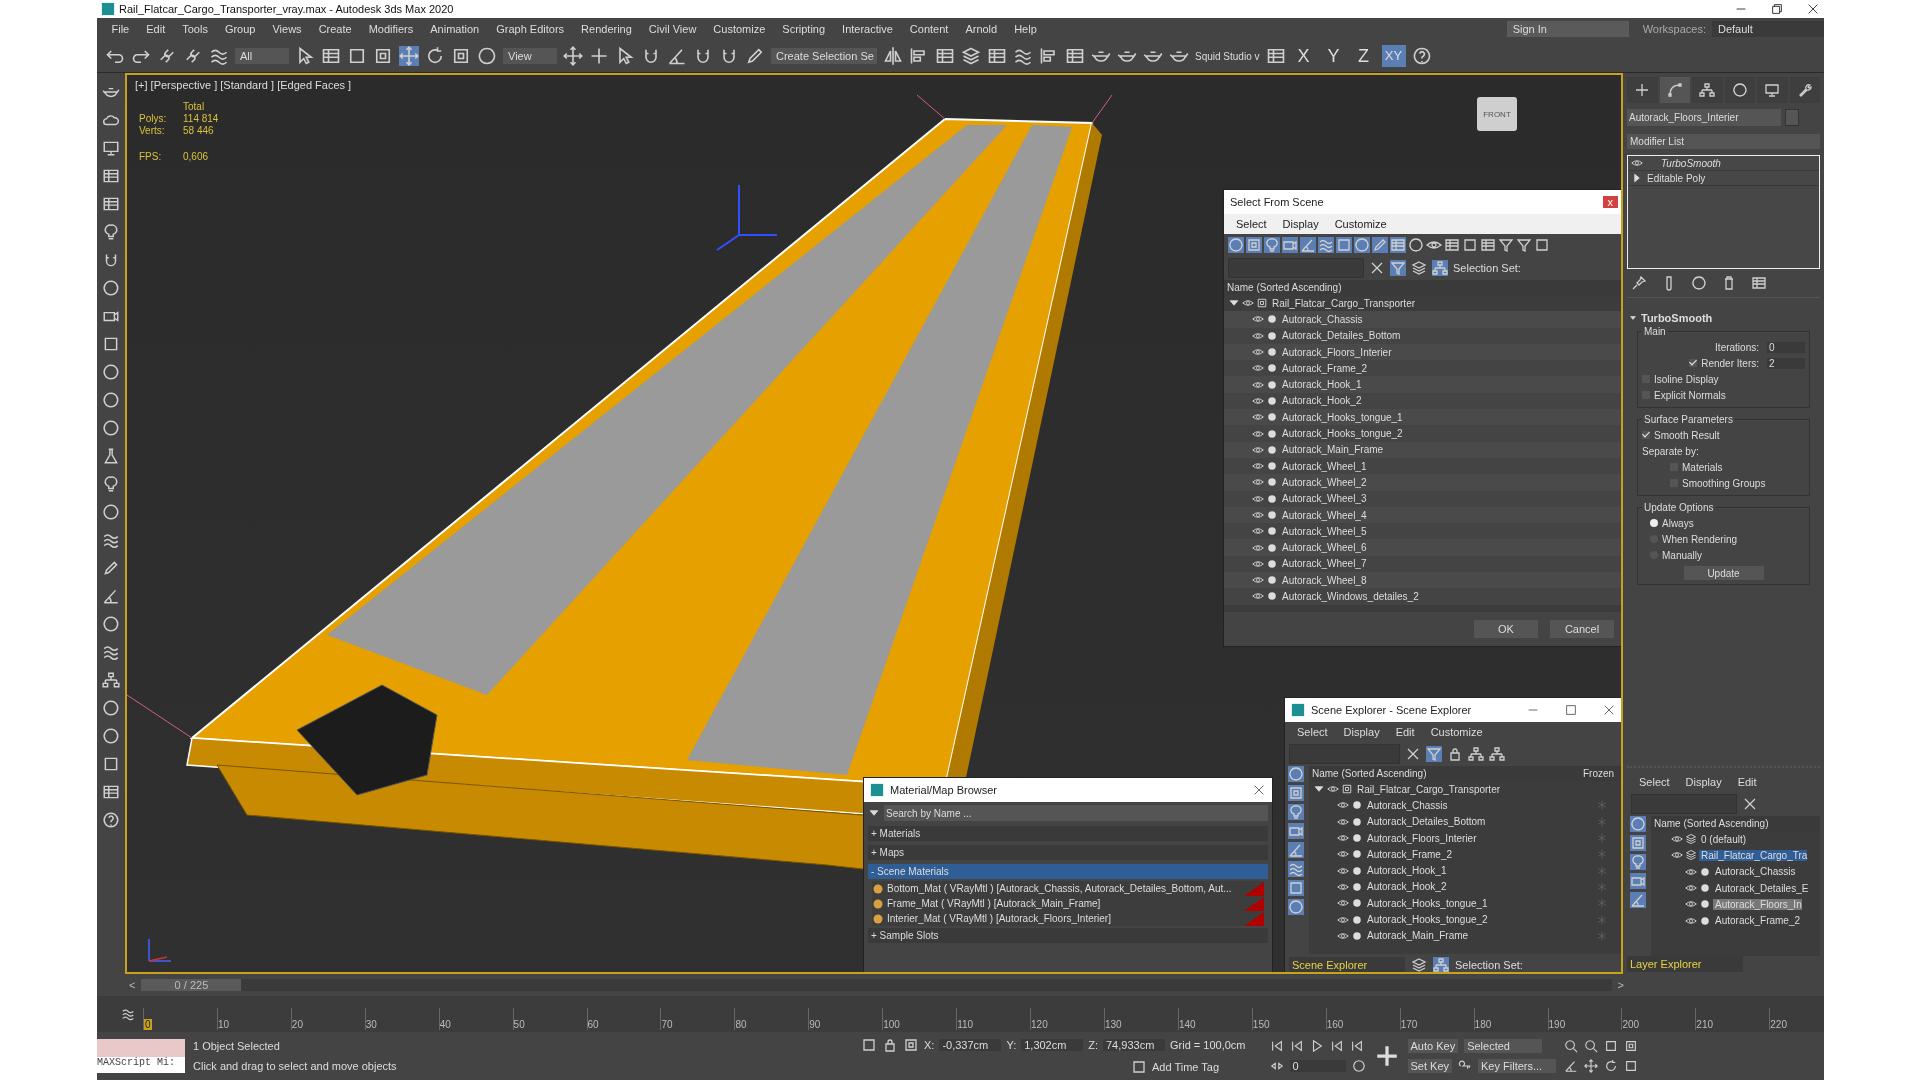 This screenshot has height=1080, width=1920. What do you see at coordinates (1639, 283) in the screenshot?
I see `pin-icon` at bounding box center [1639, 283].